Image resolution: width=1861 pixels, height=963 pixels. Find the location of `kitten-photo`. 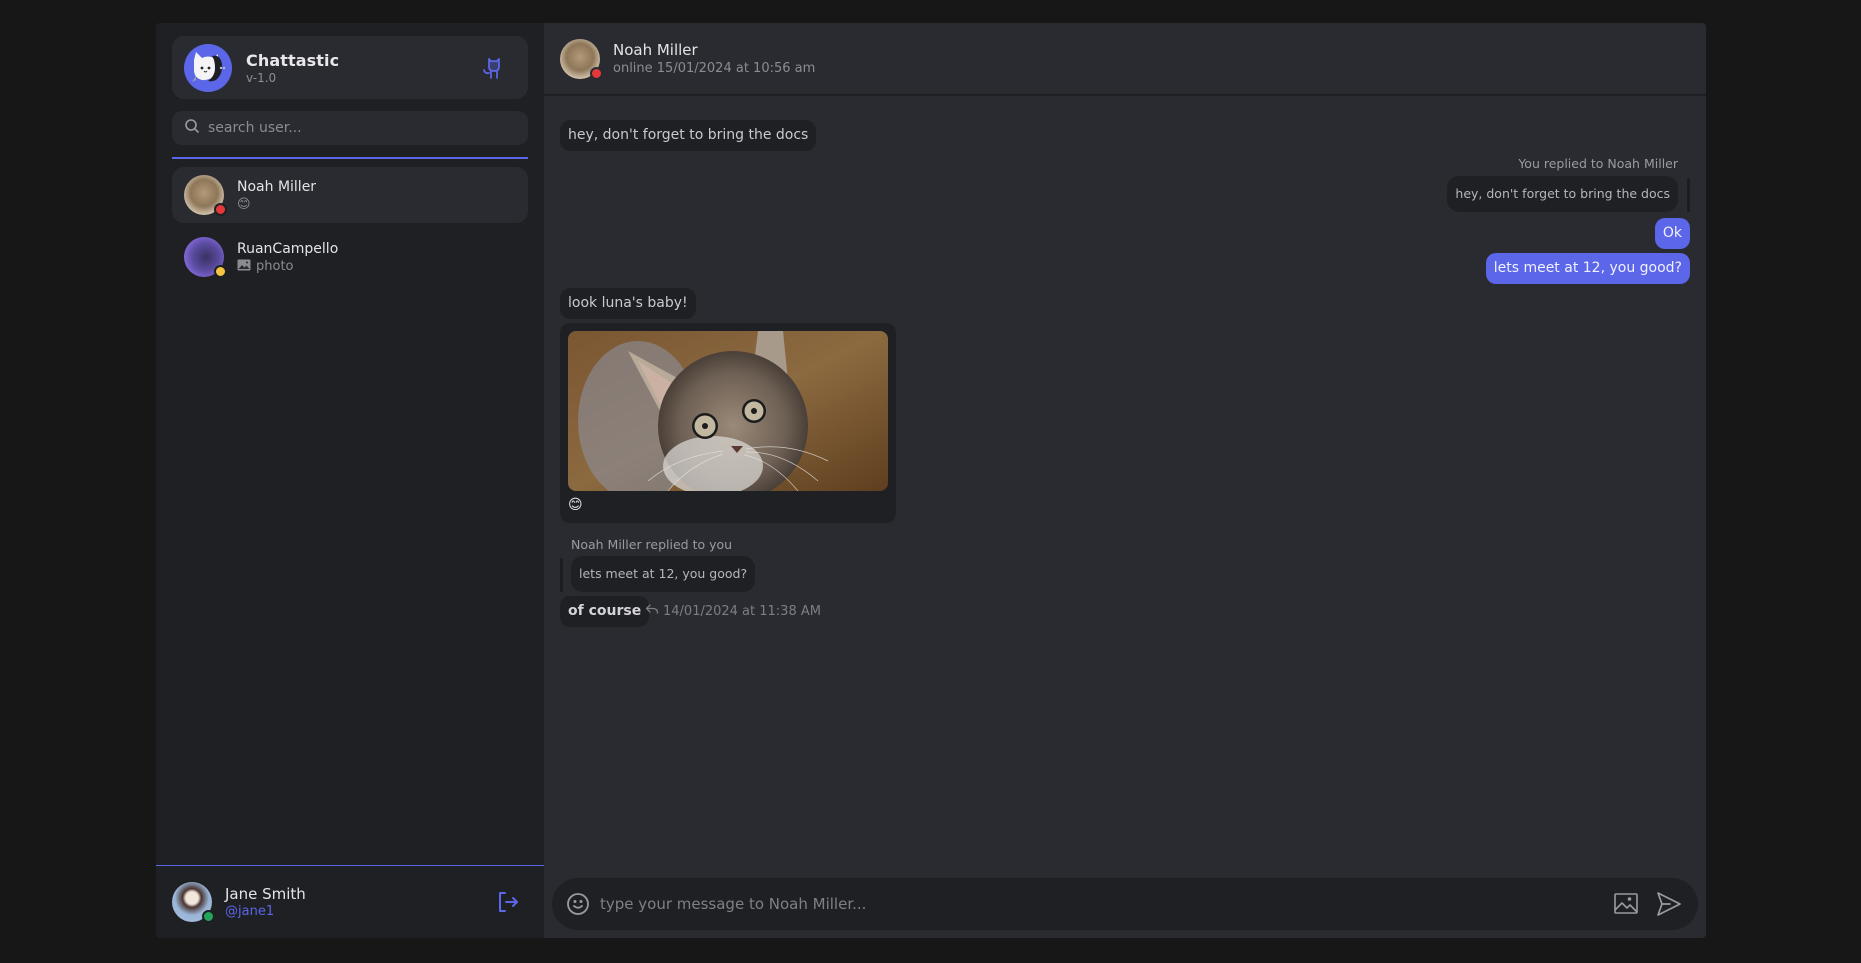

kitten-photo is located at coordinates (728, 411).